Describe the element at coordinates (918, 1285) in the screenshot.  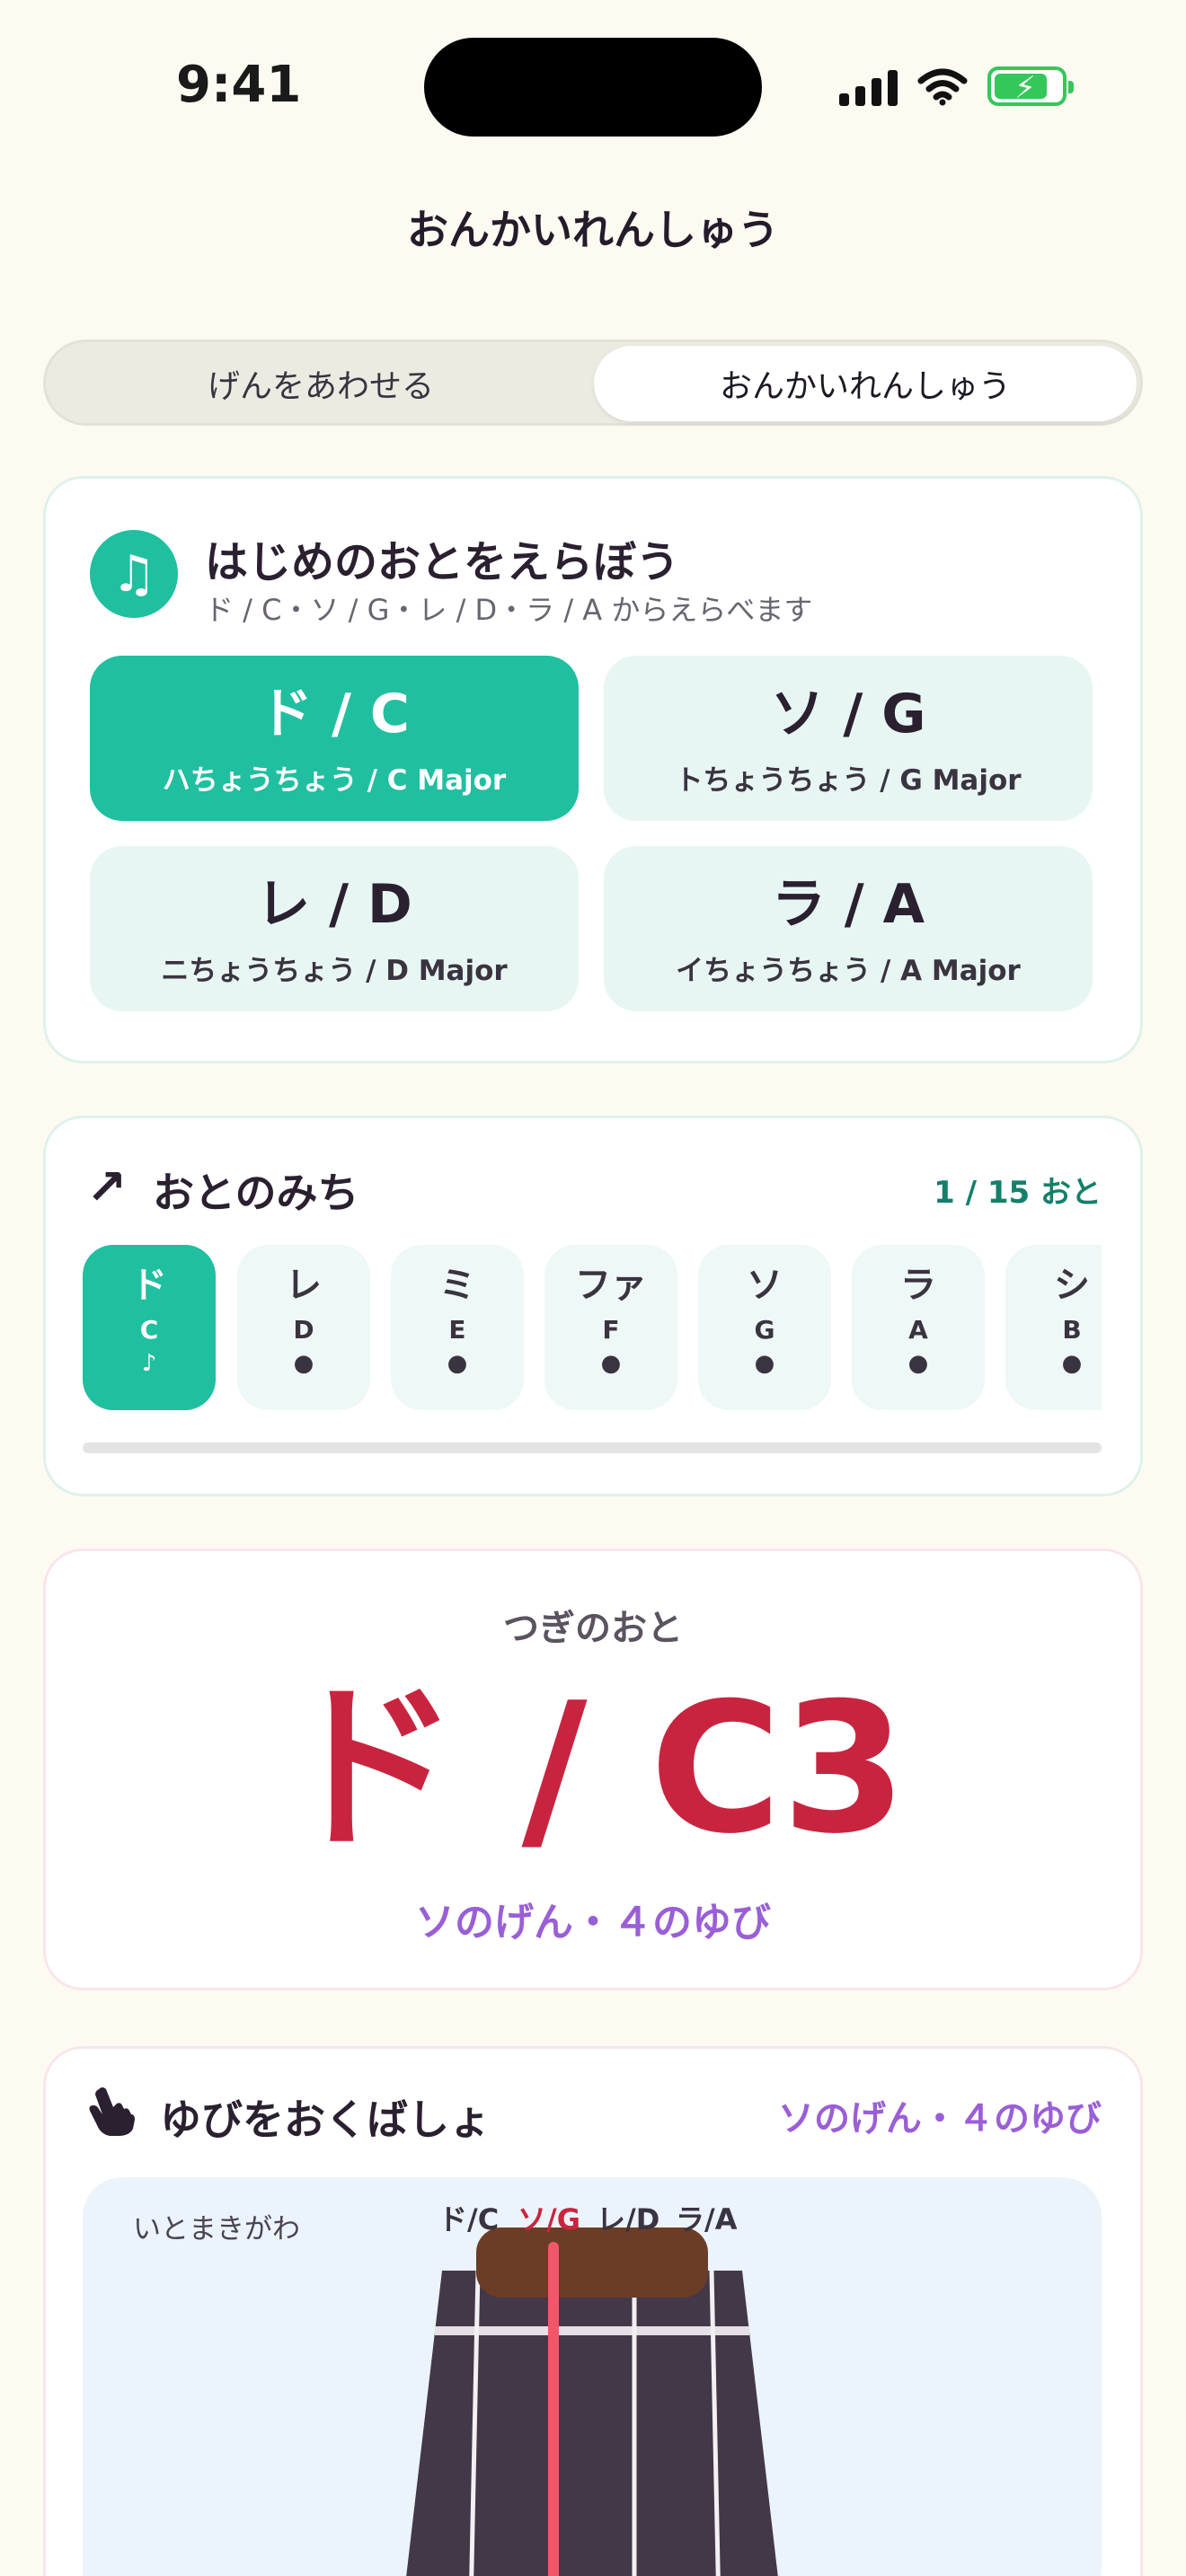
I see `note-chip-jp: ラ` at that location.